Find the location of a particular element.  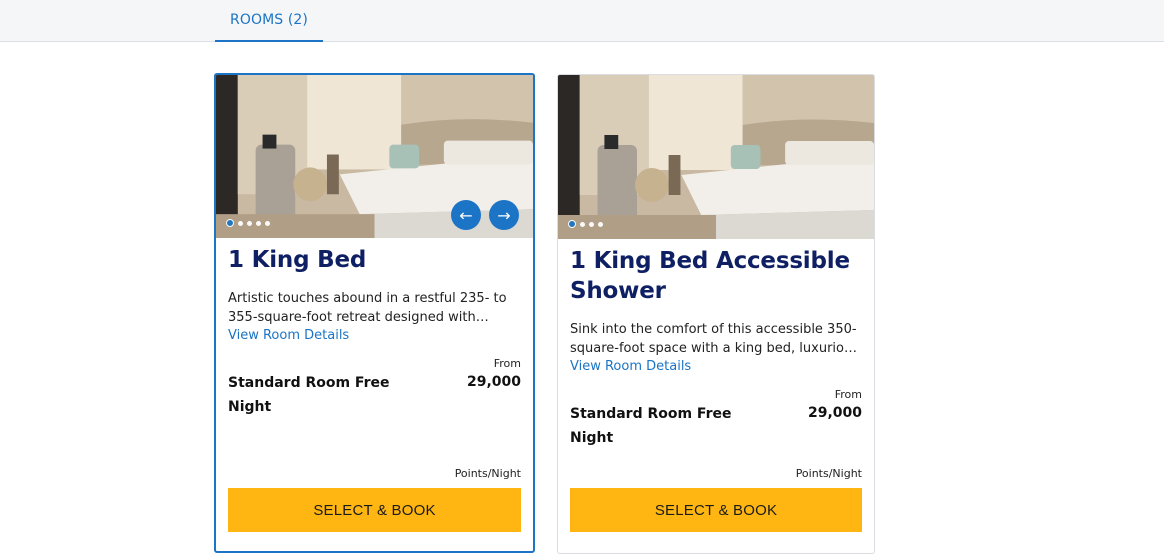

tab-rooms: ROOMS (2) is located at coordinates (269, 21).